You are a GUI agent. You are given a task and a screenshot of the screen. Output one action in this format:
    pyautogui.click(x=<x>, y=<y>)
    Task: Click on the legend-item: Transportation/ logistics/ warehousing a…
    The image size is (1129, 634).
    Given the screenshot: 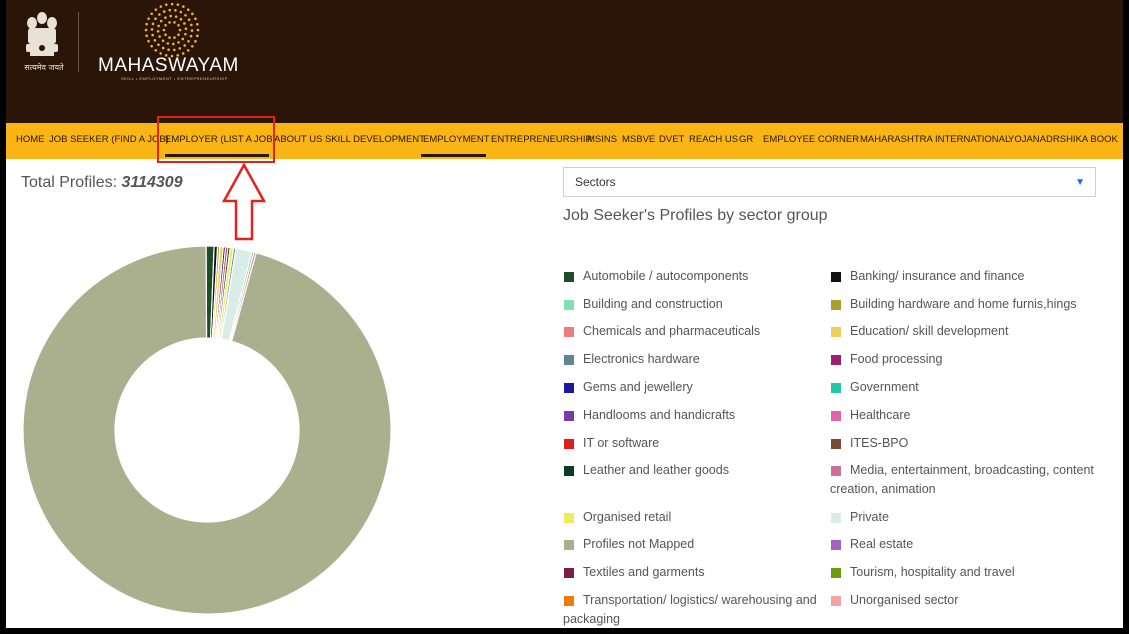 What is the action you would take?
    pyautogui.click(x=690, y=609)
    